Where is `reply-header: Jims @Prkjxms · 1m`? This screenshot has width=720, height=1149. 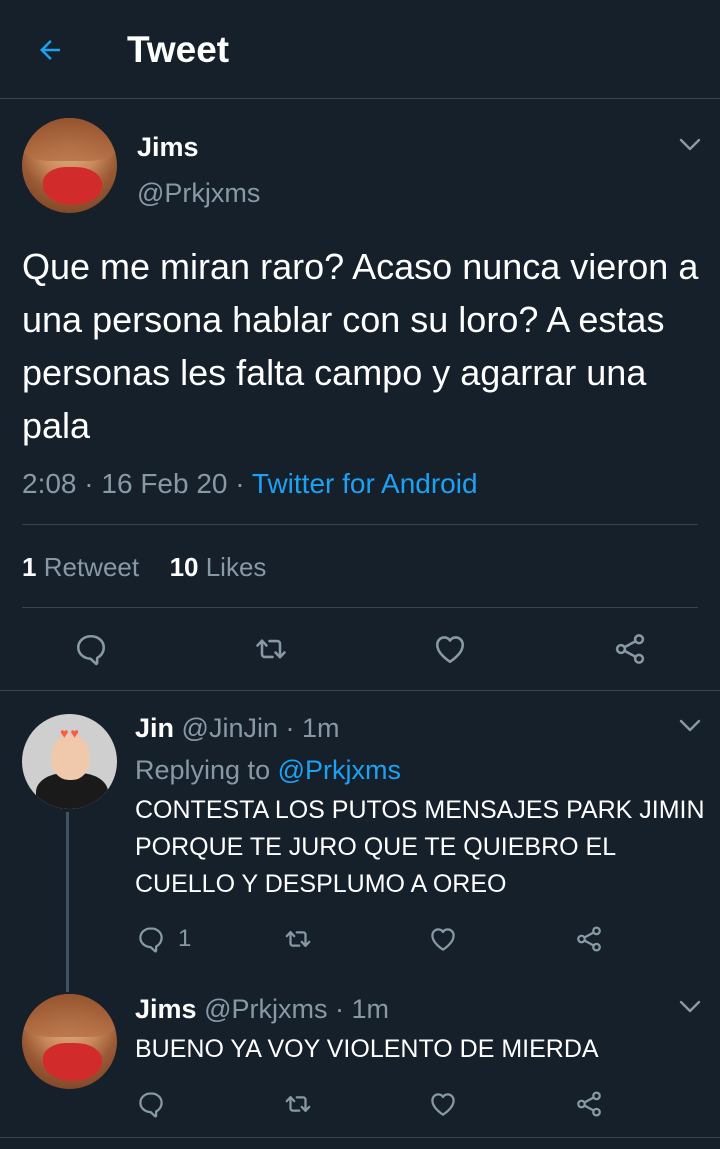
reply-header: Jims @Prkjxms · 1m is located at coordinates (262, 1009).